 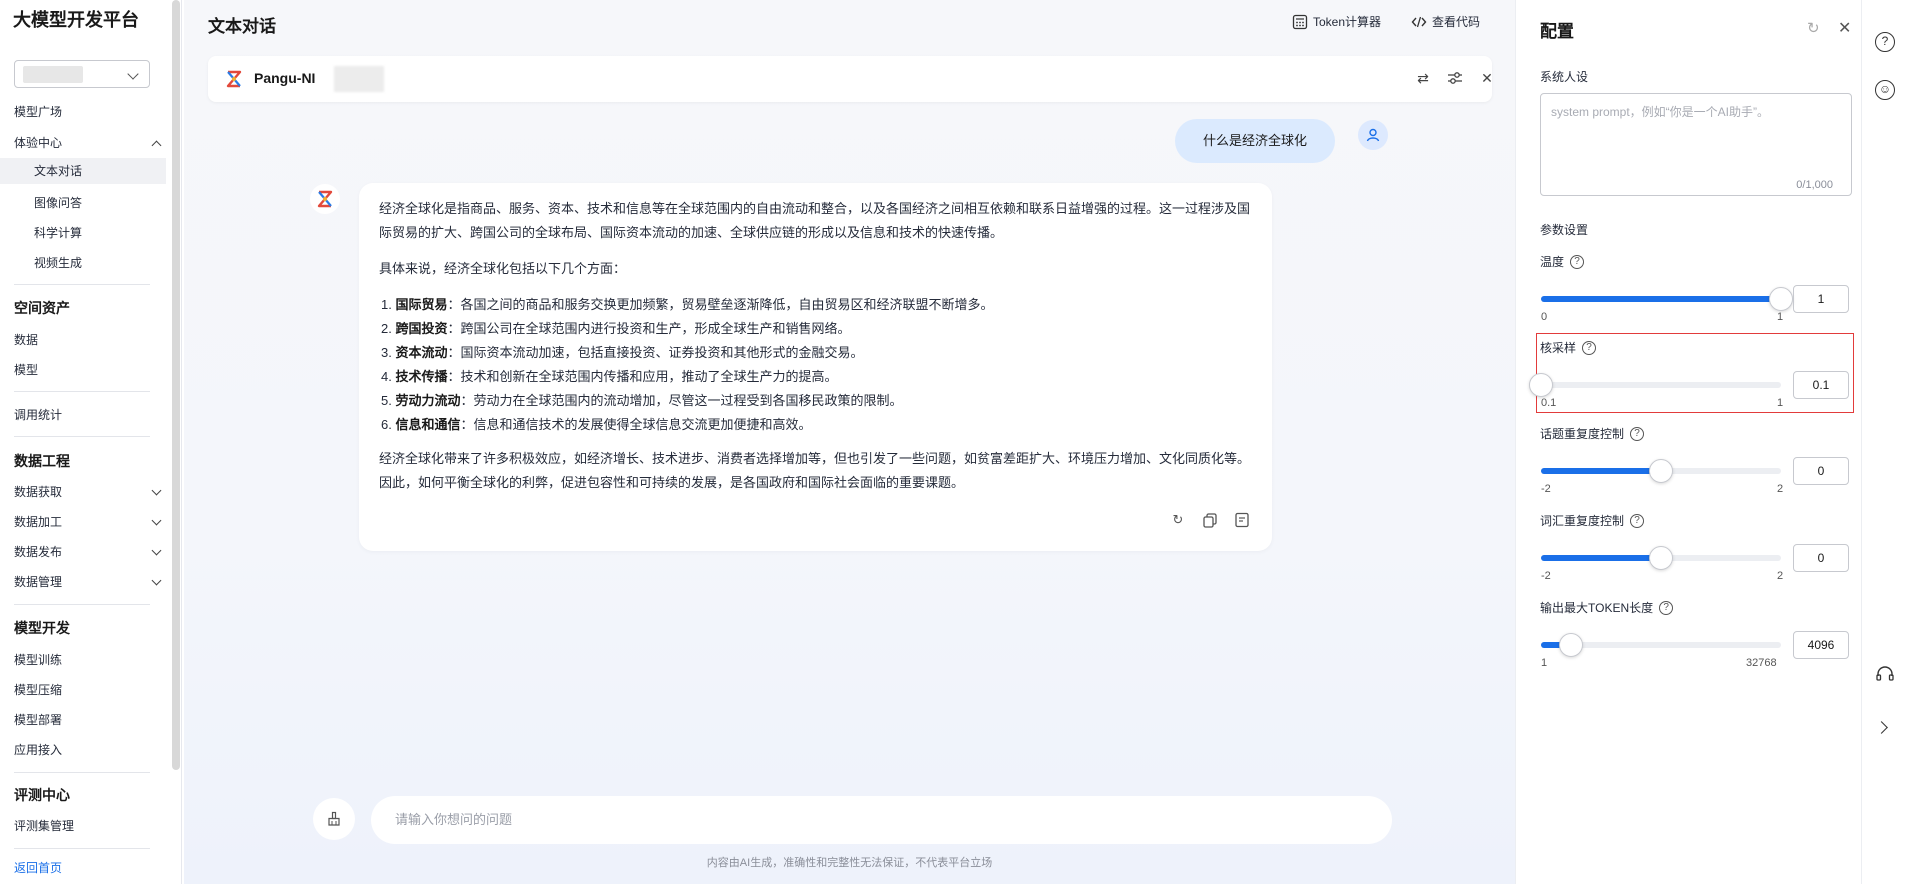 I want to click on sidebar-scrollbar, so click(x=176, y=385).